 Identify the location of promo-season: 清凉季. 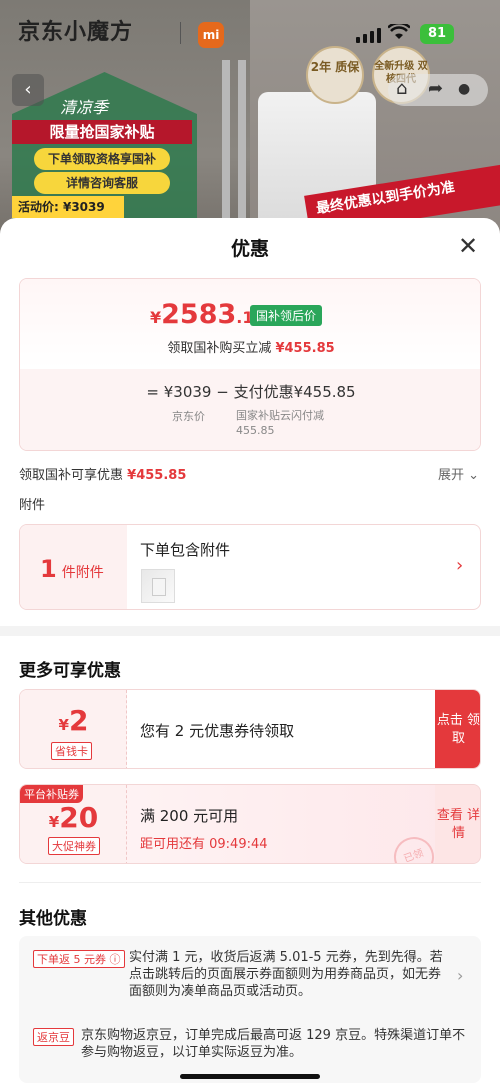
(84, 107).